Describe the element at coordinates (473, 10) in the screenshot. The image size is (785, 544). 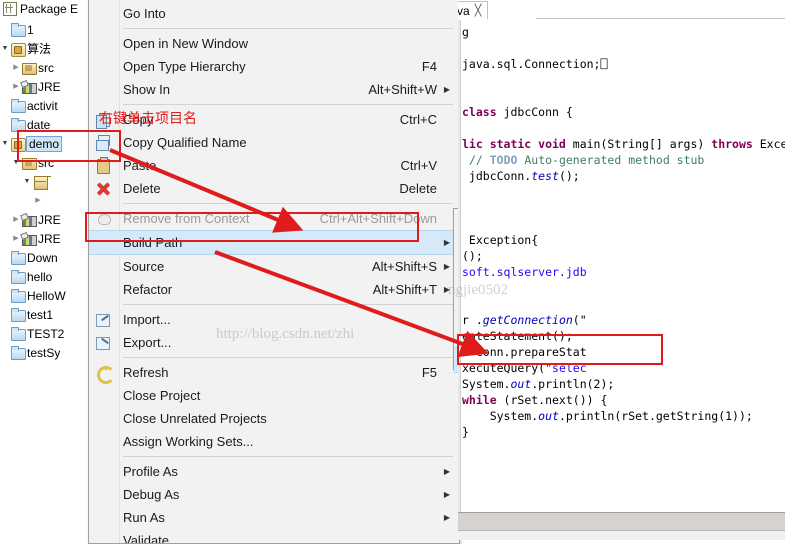
I see `editor-tab: va ╳` at that location.